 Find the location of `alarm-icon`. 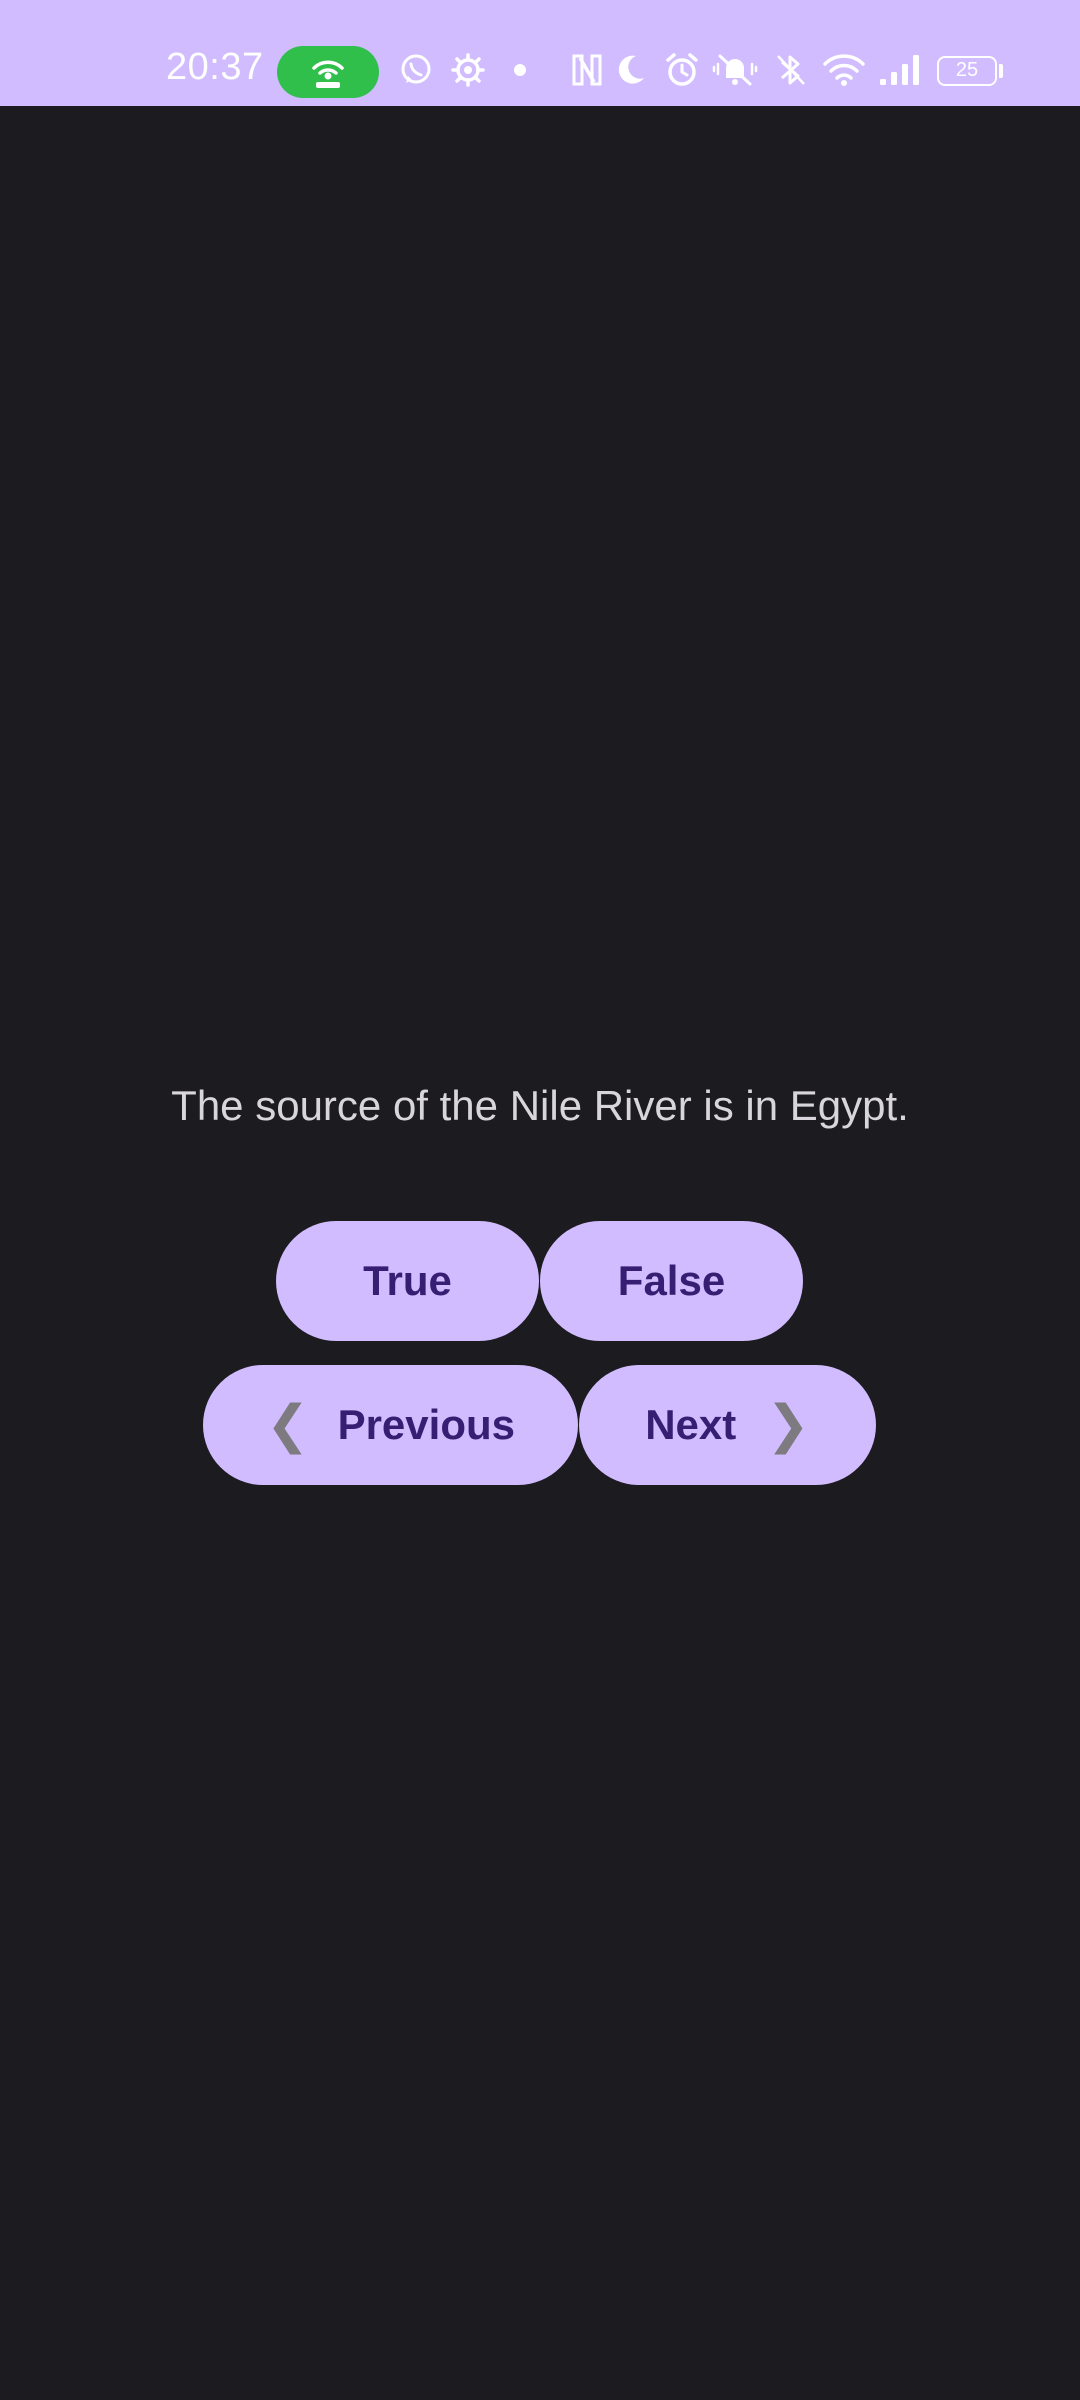

alarm-icon is located at coordinates (682, 69).